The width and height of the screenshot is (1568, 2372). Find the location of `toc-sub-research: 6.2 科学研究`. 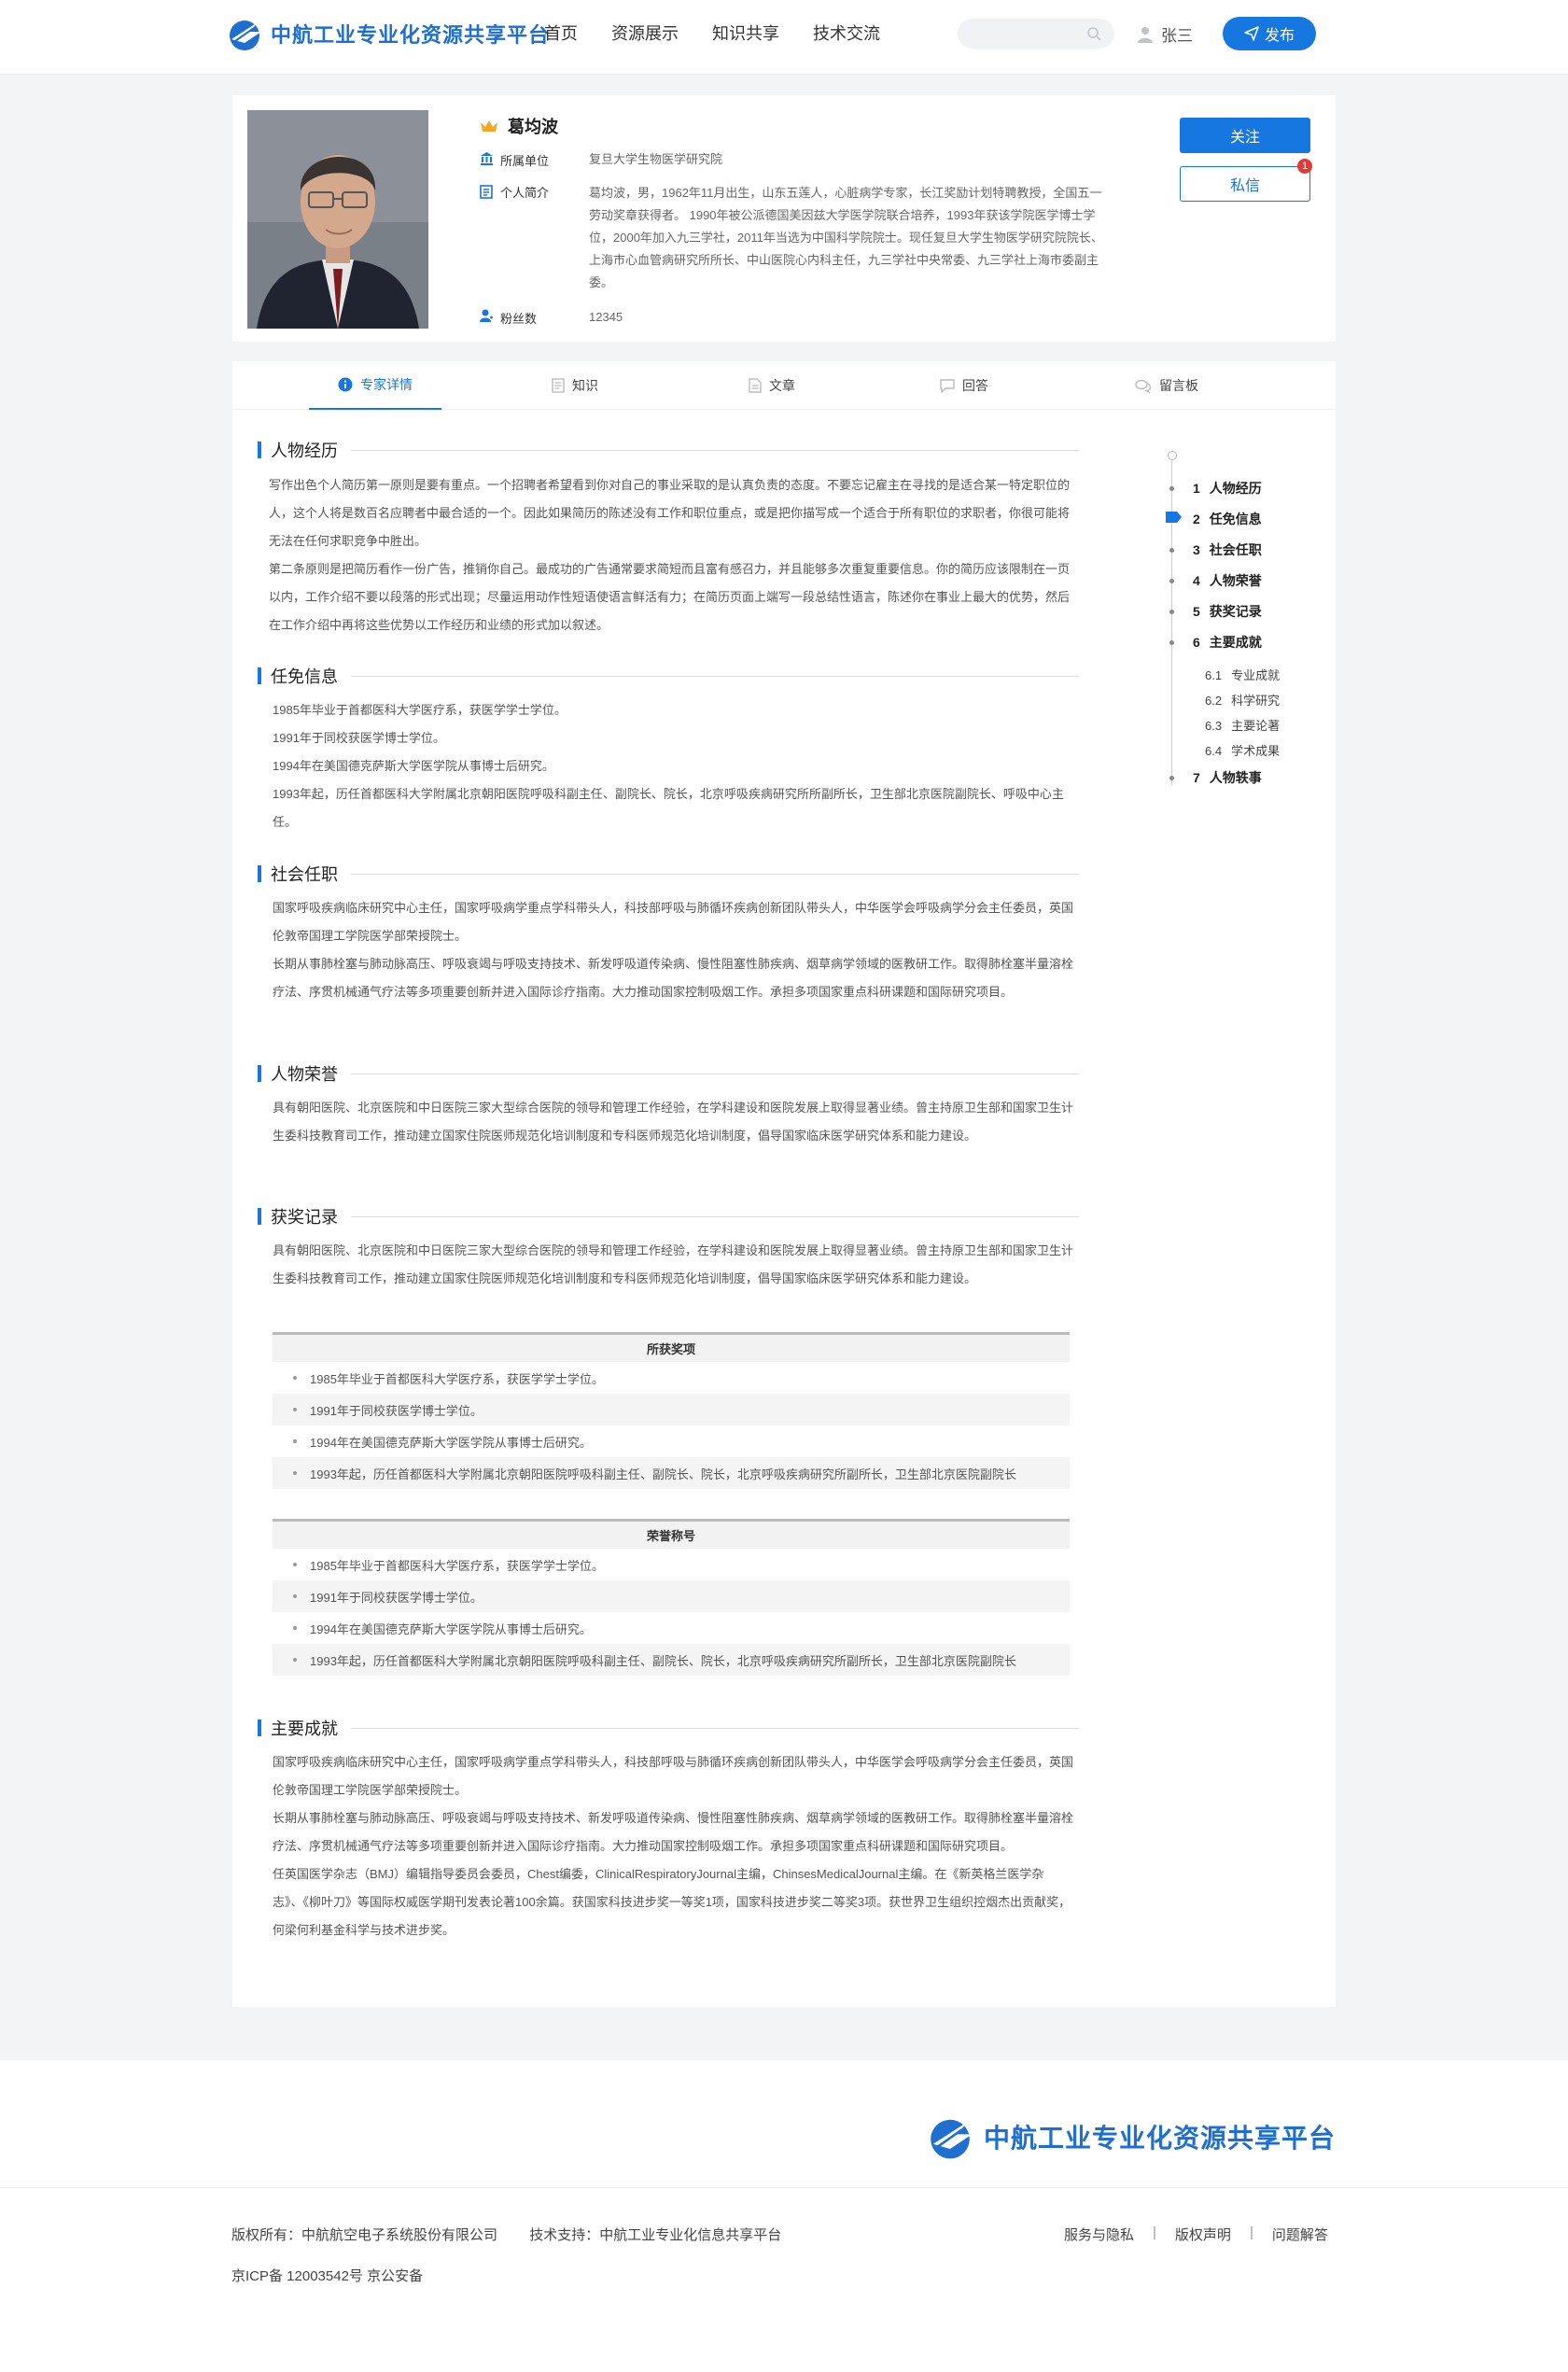

toc-sub-research: 6.2 科学研究 is located at coordinates (1242, 700).